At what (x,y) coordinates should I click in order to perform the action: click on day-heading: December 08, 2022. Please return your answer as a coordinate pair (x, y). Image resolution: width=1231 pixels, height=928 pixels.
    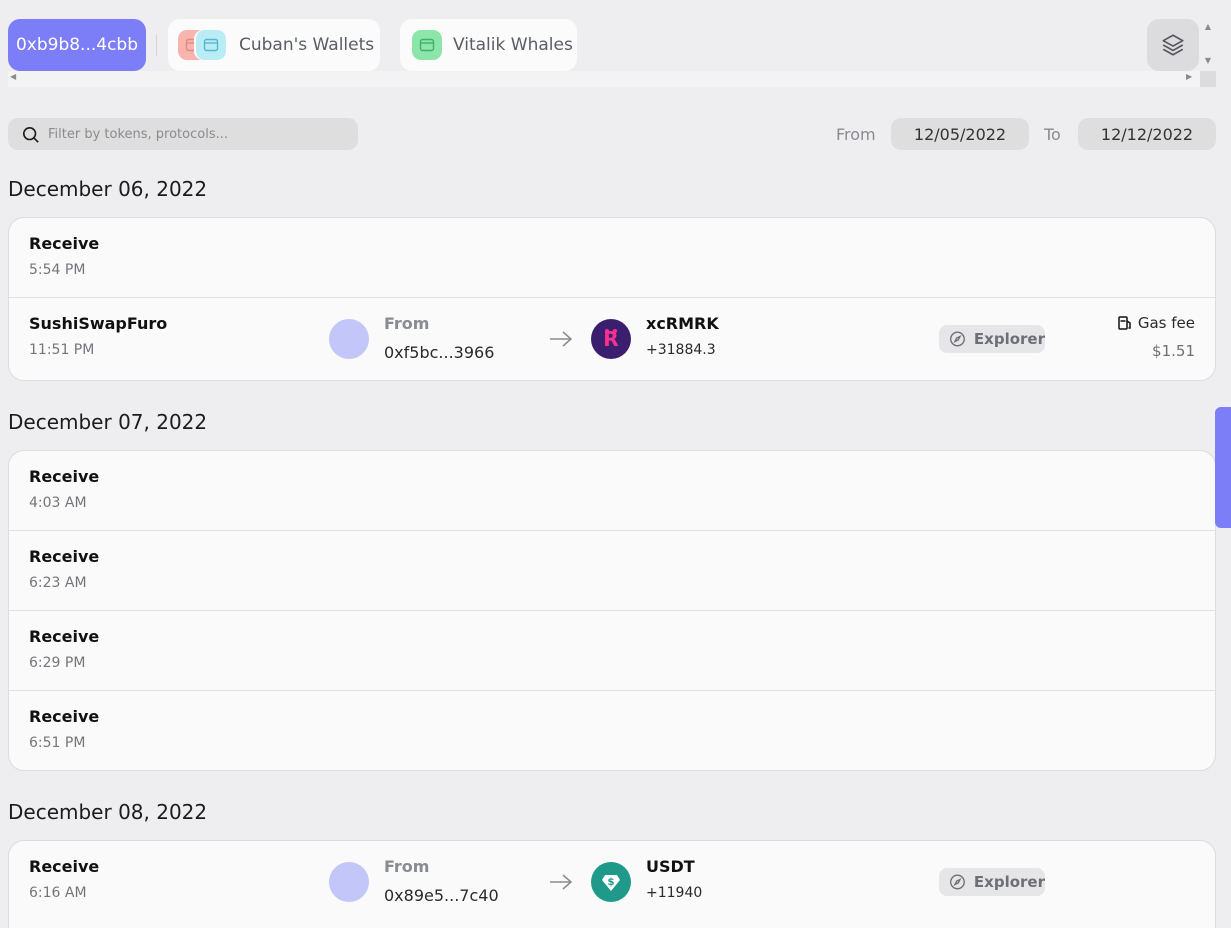
    Looking at the image, I should click on (108, 812).